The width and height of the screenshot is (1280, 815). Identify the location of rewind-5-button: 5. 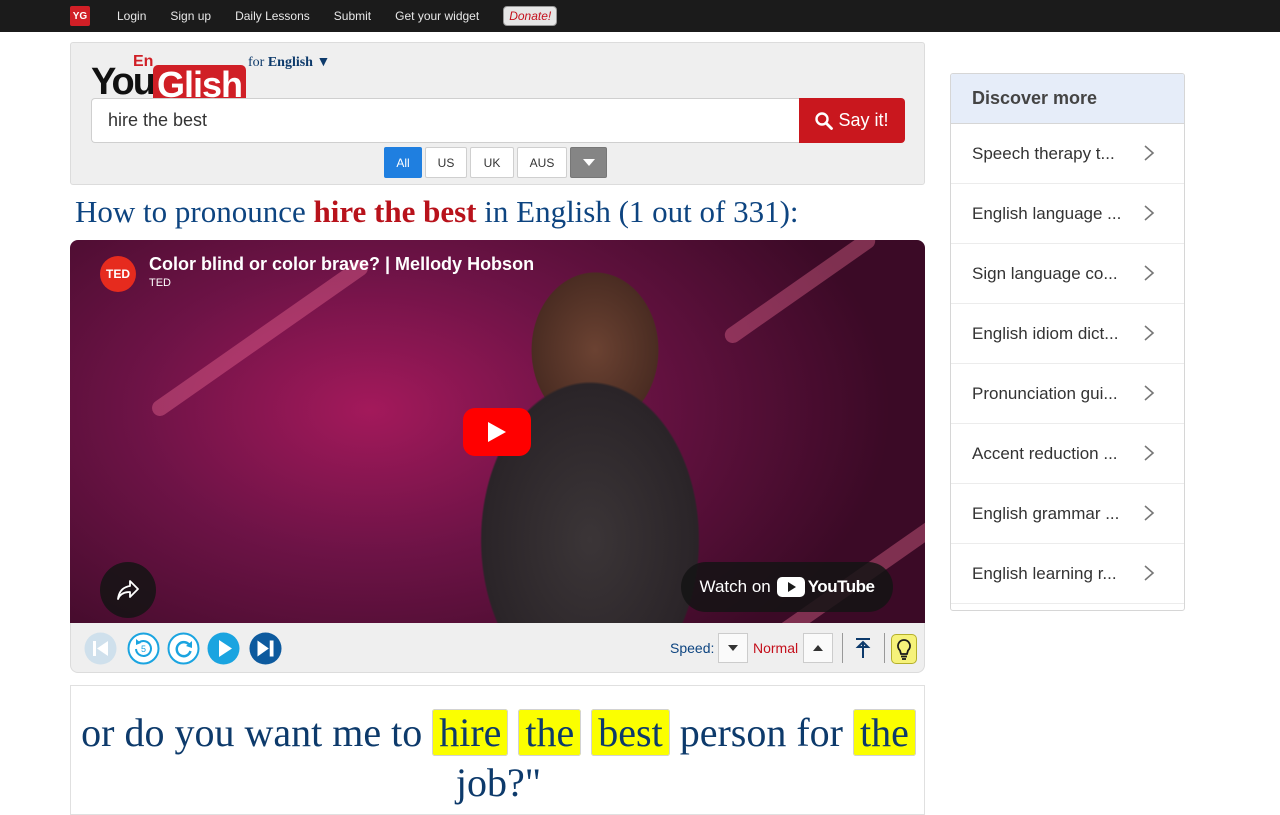
(143, 648).